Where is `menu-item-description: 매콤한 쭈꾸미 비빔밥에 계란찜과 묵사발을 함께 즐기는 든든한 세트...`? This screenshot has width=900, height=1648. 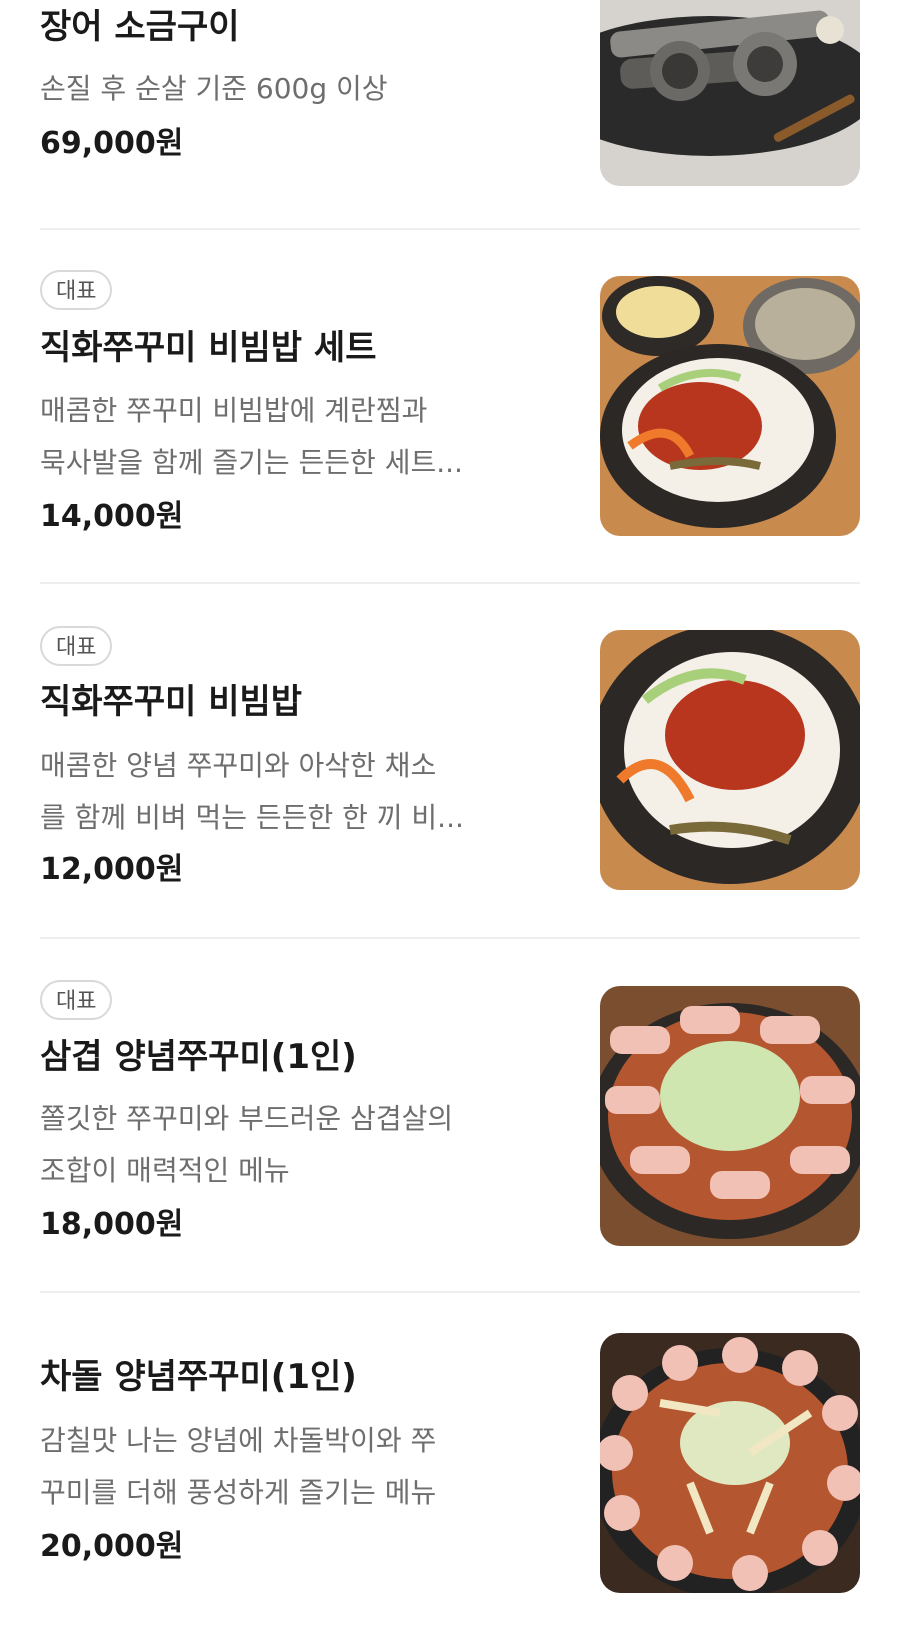
menu-item-description: 매콤한 쭈꾸미 비빔밥에 계란찜과 묵사발을 함께 즐기는 든든한 세트... is located at coordinates (251, 436).